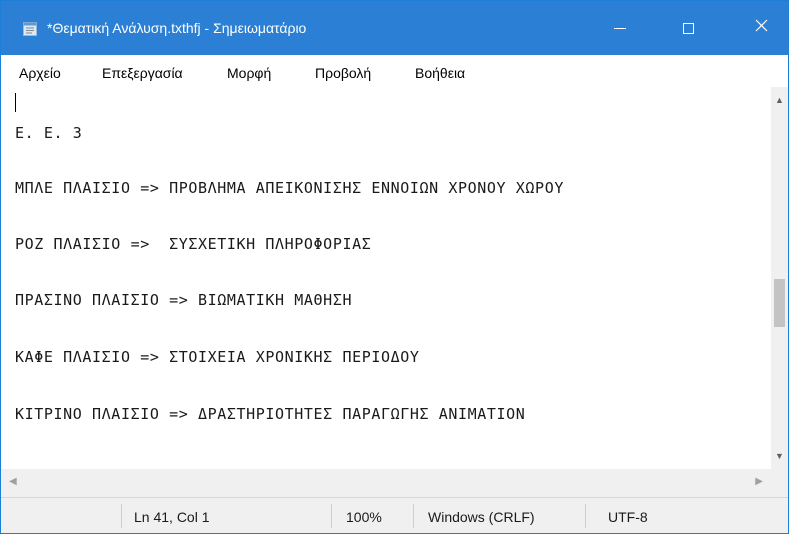 This screenshot has width=789, height=534. Describe the element at coordinates (249, 73) in the screenshot. I see `menu-format: Μορφή` at that location.